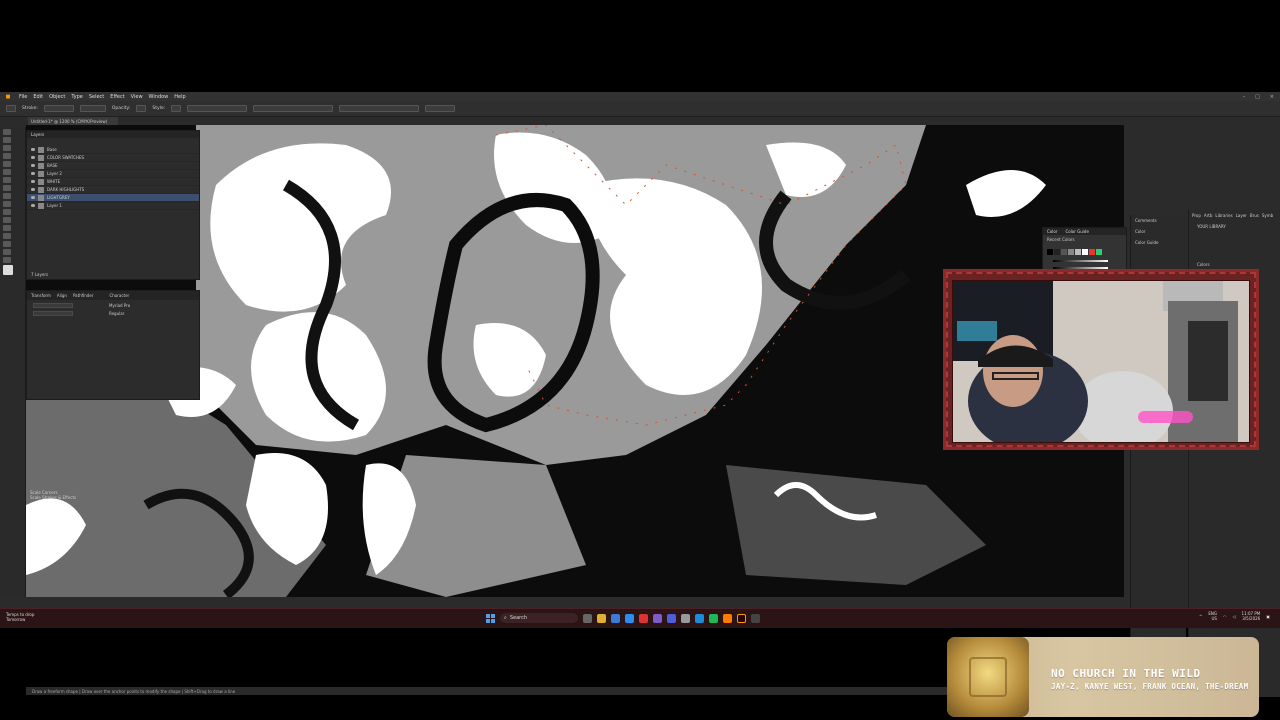 Image resolution: width=1280 pixels, height=720 pixels. Describe the element at coordinates (53, 497) in the screenshot. I see `scale-strokes-checkbox: Scale Strokes & Effects` at that location.